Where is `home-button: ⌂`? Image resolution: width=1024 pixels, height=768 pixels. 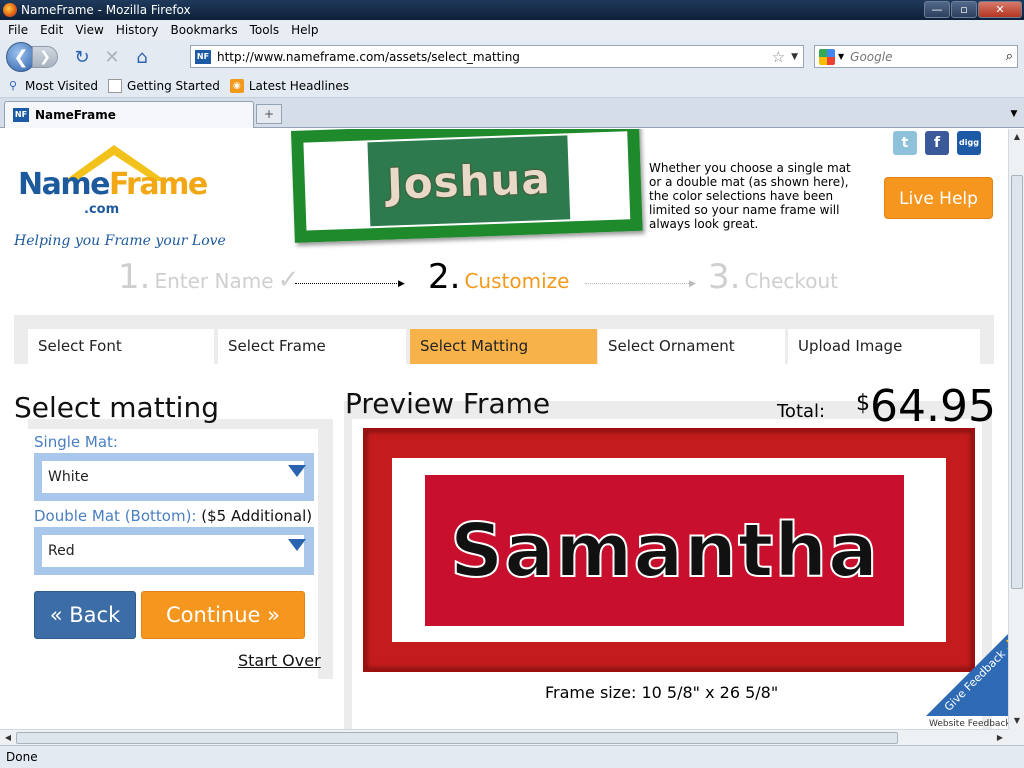
home-button: ⌂ is located at coordinates (142, 57).